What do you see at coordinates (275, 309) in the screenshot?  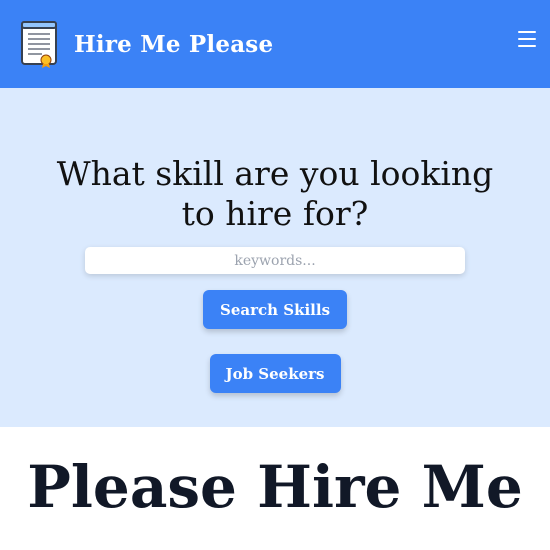 I see `search-skills-button: Search Skills` at bounding box center [275, 309].